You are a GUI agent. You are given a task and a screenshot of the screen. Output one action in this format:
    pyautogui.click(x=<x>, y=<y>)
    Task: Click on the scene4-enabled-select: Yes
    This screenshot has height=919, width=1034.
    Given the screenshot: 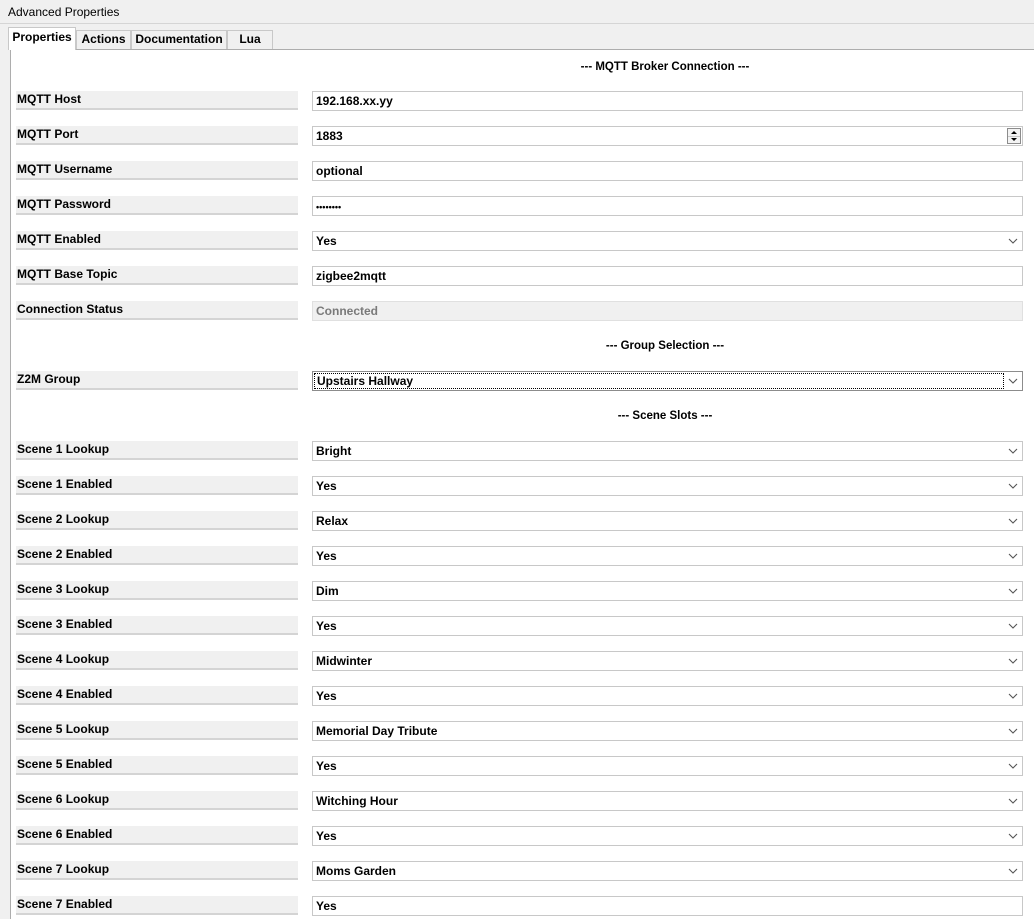 What is the action you would take?
    pyautogui.click(x=667, y=696)
    